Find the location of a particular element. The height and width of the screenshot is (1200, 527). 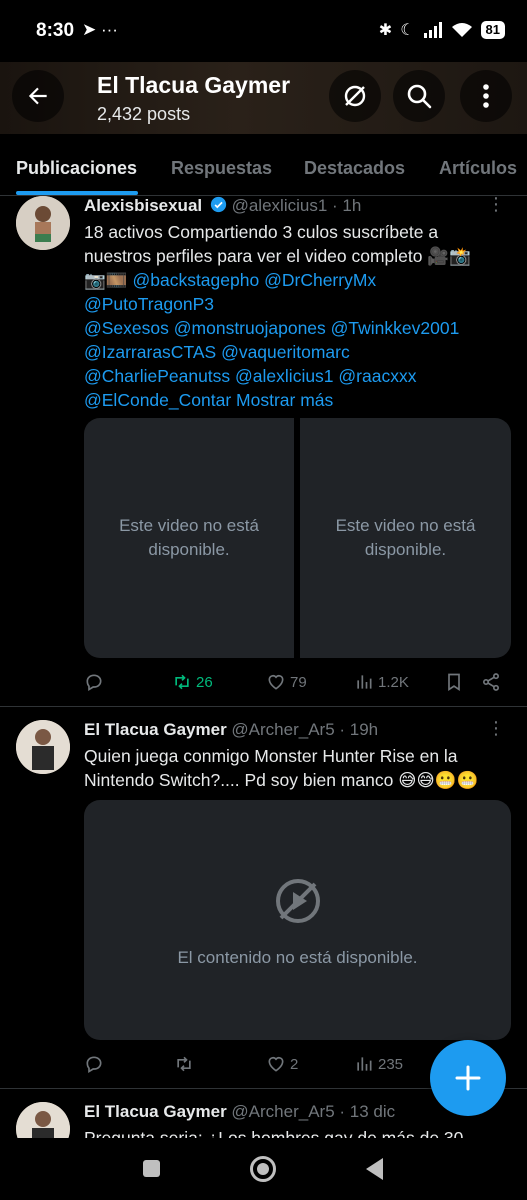

tweet-author-row: El Tlacua Gaymer @Archer_Ar5 · 19h is located at coordinates (231, 730).